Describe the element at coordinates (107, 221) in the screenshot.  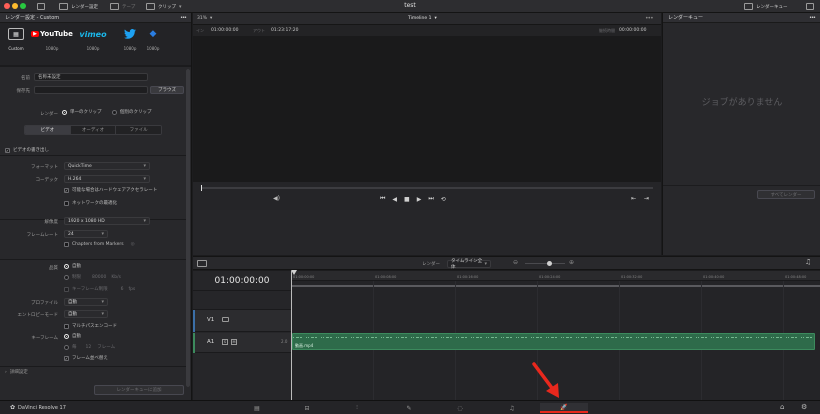
I see `resolution-select: 1920 x 1080 HD` at that location.